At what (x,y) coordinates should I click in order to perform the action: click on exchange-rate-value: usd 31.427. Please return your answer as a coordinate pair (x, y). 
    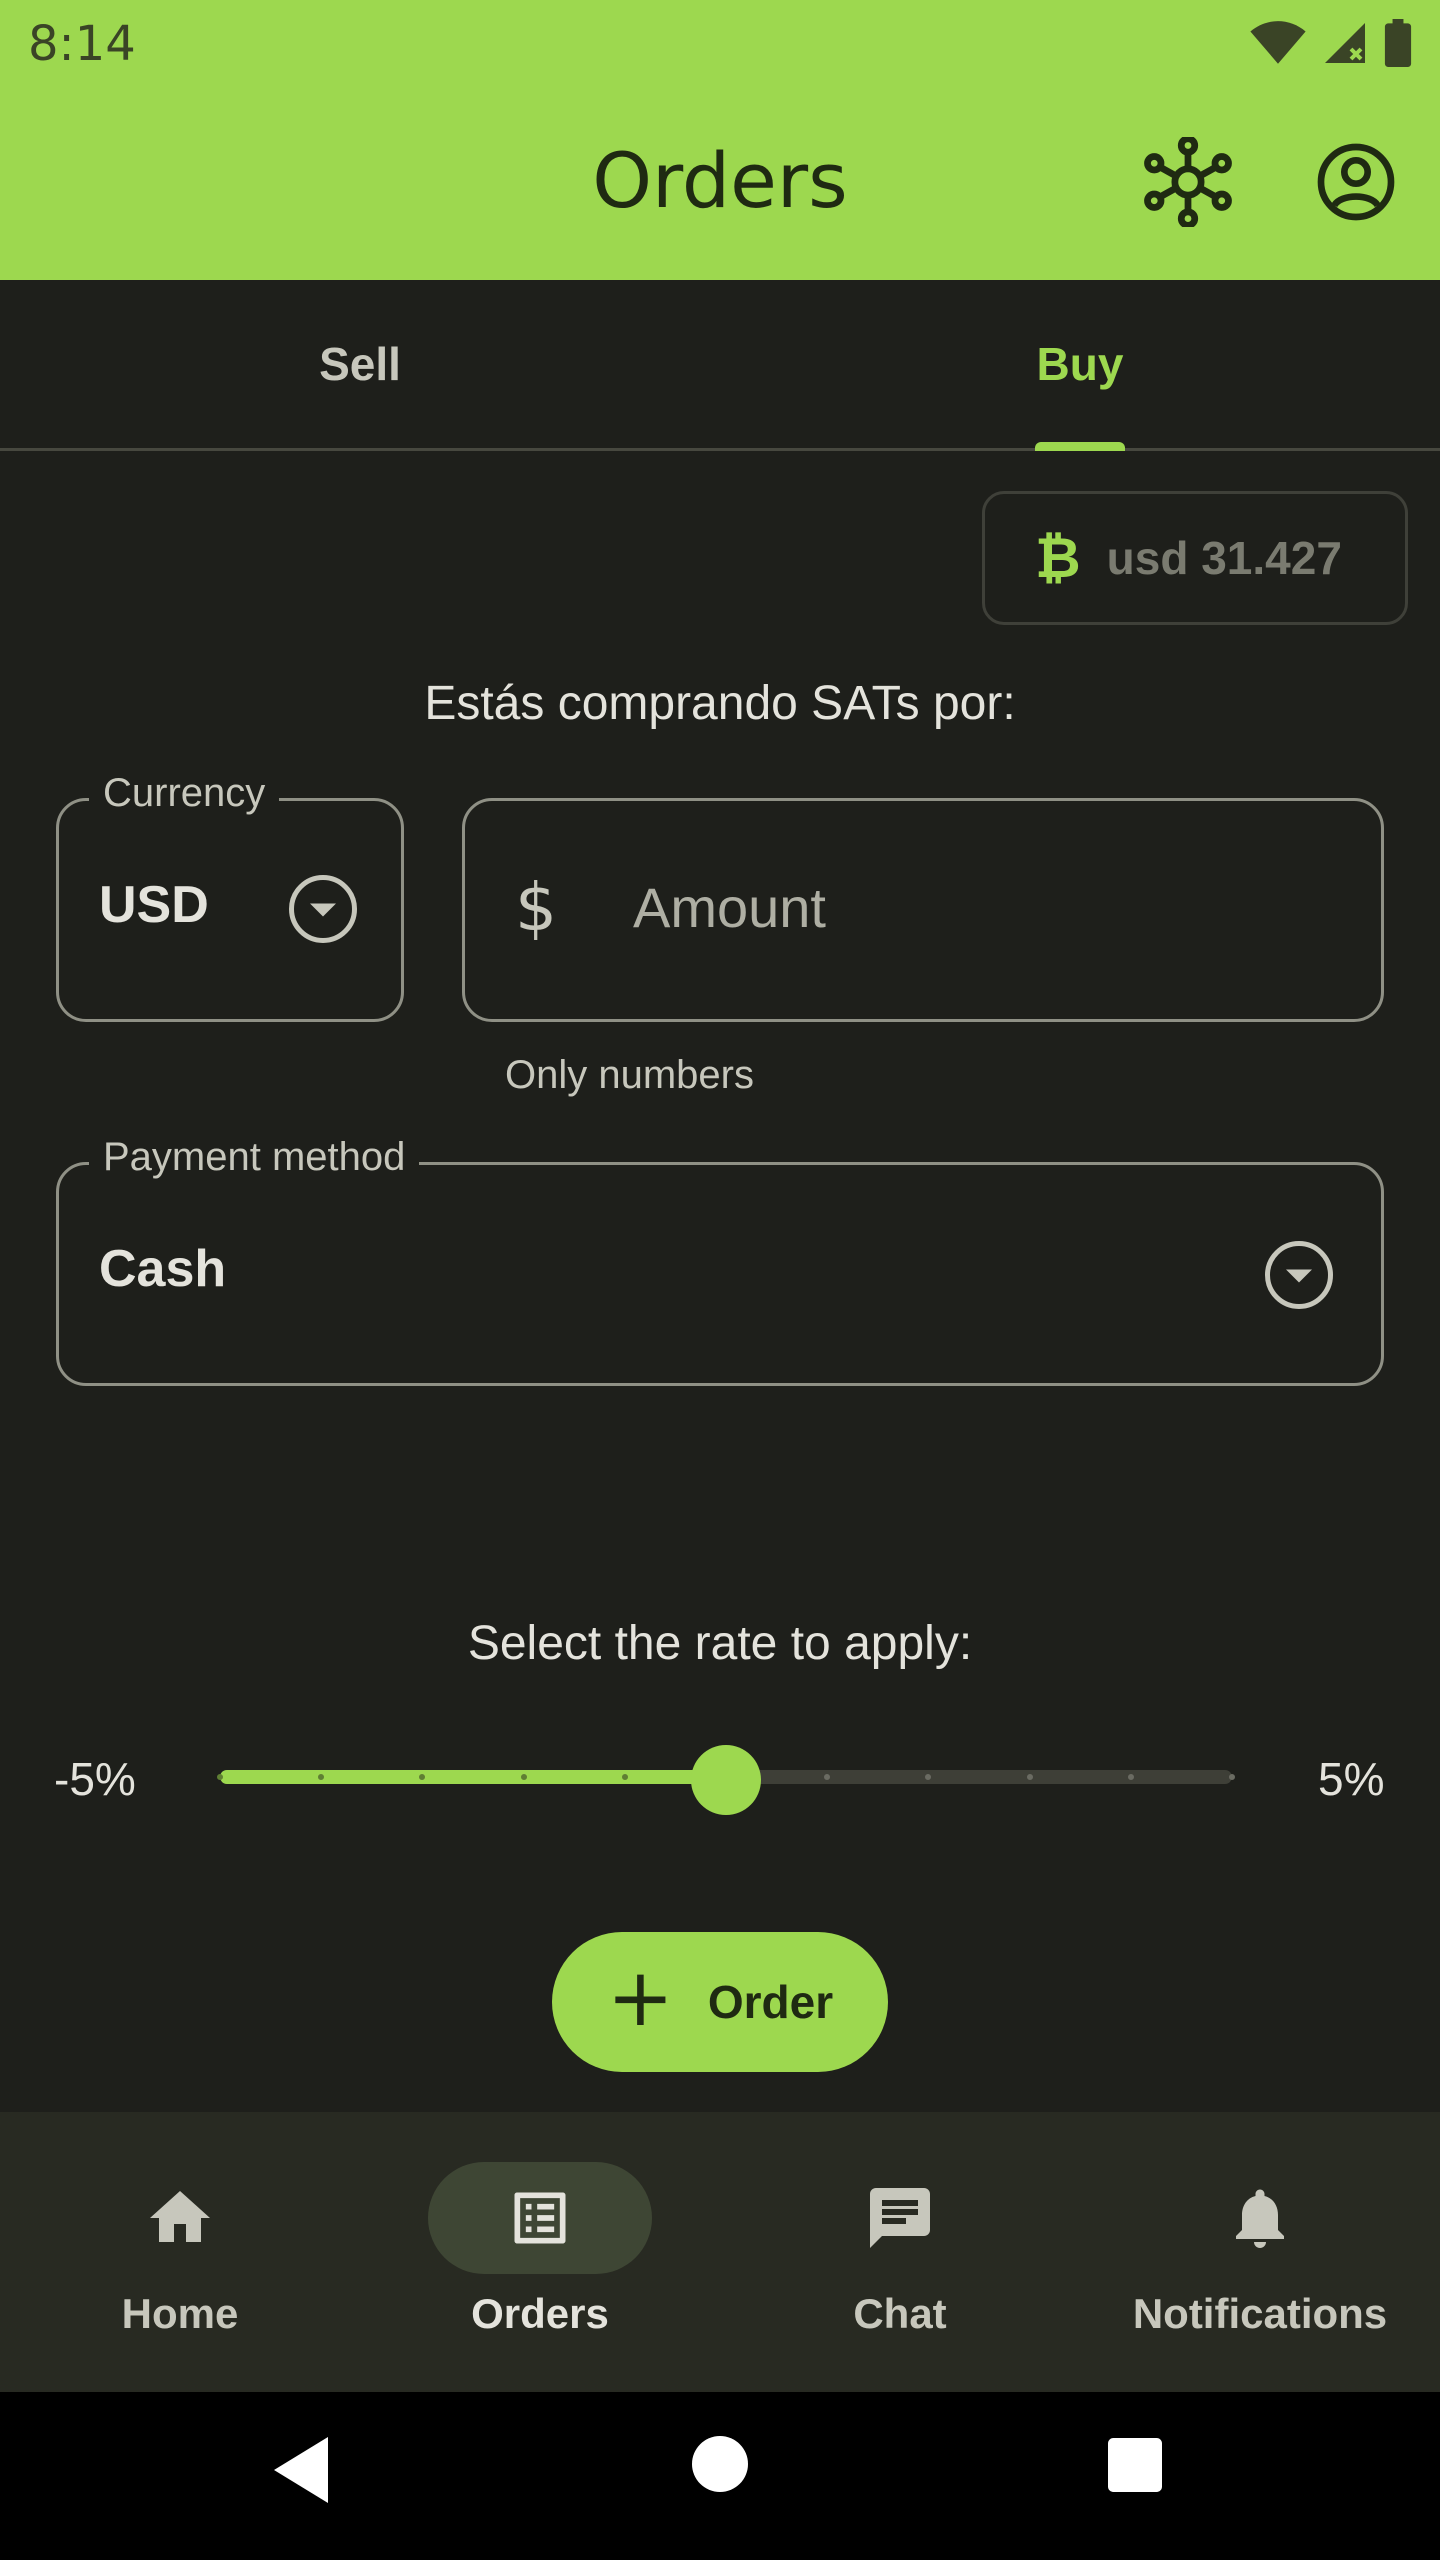
    Looking at the image, I should click on (1224, 558).